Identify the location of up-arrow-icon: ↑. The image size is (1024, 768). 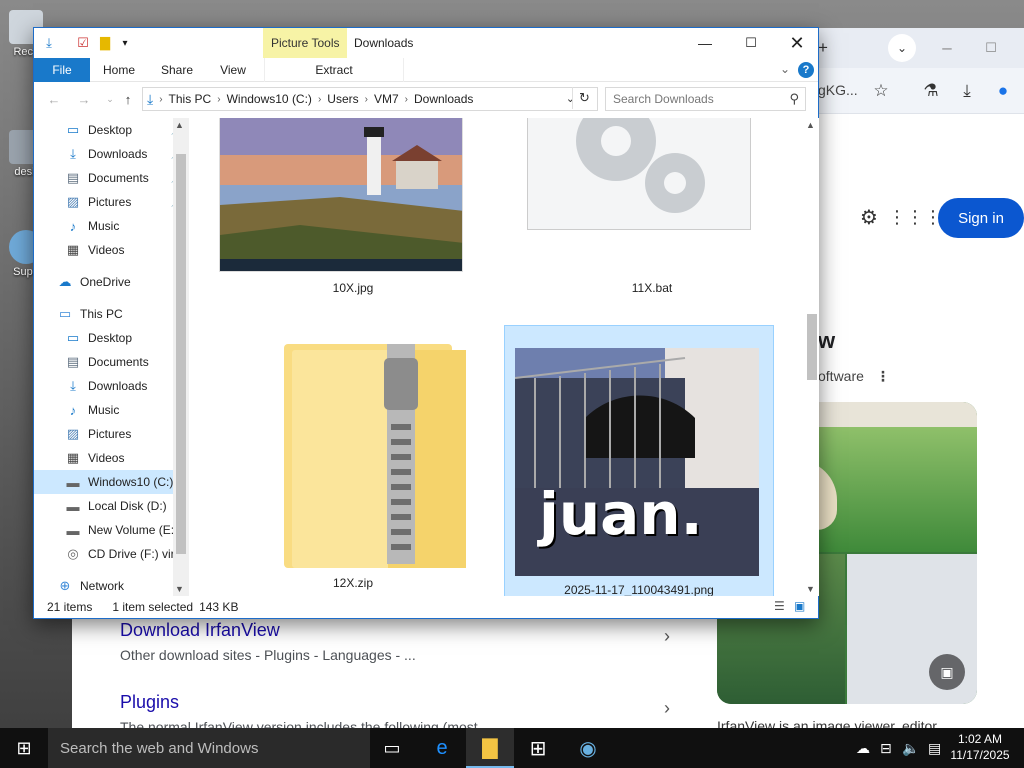
(128, 99).